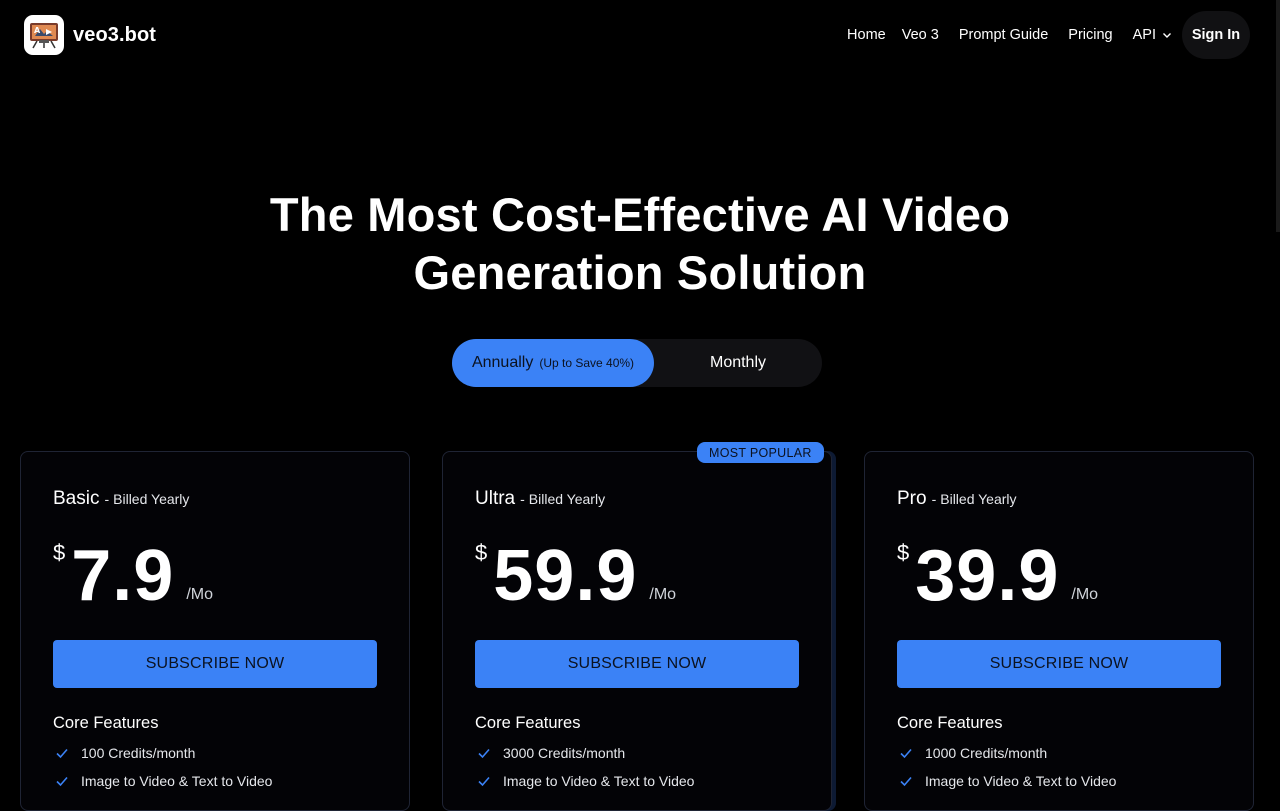  I want to click on plan-price: $ 7.9 /Mo, so click(133, 576).